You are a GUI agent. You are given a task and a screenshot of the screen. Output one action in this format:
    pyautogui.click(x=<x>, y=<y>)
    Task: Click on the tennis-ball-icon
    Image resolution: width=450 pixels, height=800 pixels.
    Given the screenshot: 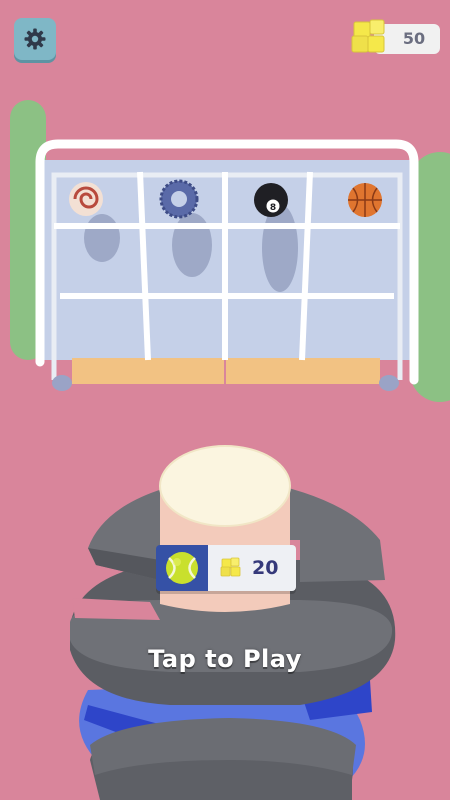 What is the action you would take?
    pyautogui.click(x=182, y=568)
    